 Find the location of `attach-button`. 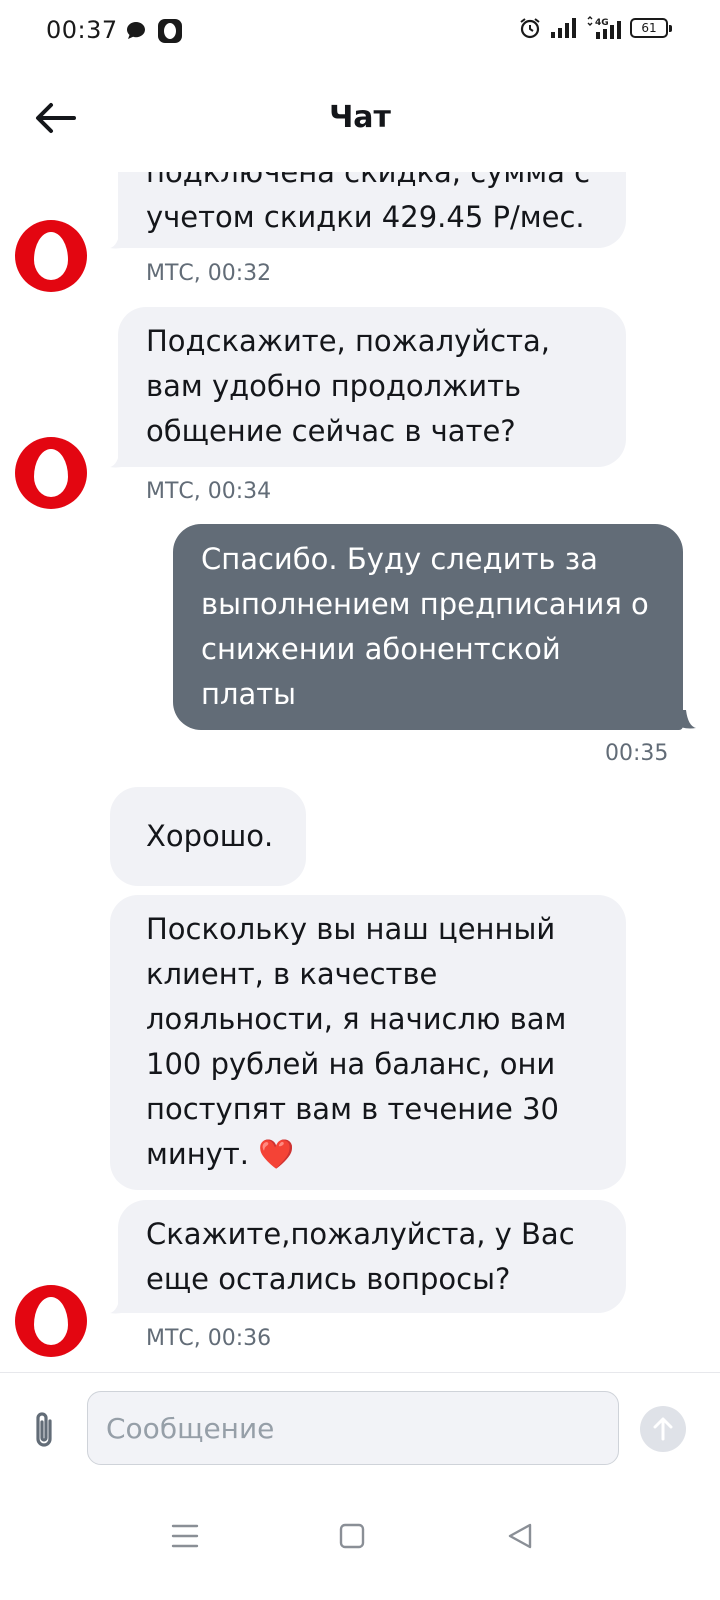

attach-button is located at coordinates (44, 1430).